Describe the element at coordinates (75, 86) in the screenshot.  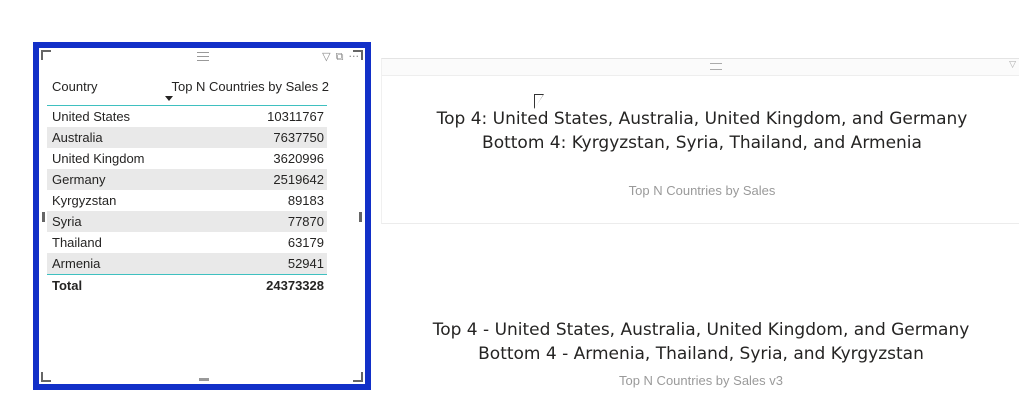
I see `column-header-country: Country` at that location.